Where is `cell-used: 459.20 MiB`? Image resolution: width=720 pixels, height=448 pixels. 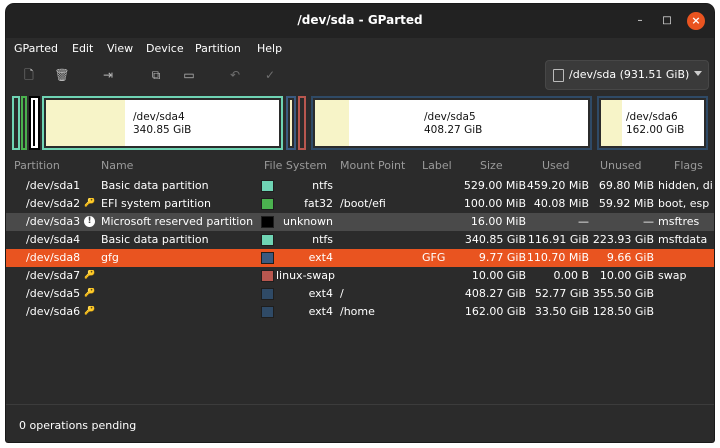
cell-used: 459.20 MiB is located at coordinates (557, 185).